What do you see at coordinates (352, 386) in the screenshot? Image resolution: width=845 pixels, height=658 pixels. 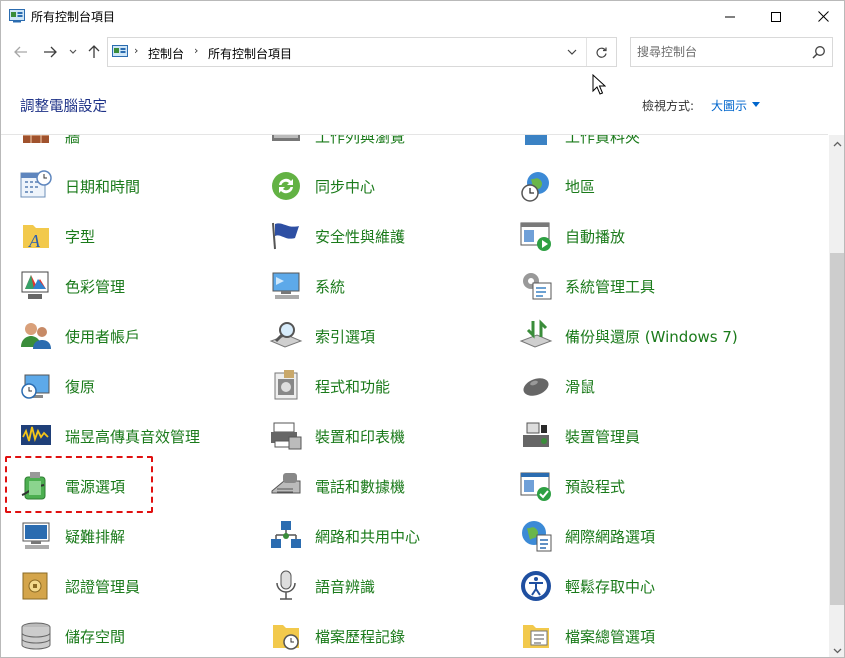 I see `control-panel-item-label: 程式和功能` at bounding box center [352, 386].